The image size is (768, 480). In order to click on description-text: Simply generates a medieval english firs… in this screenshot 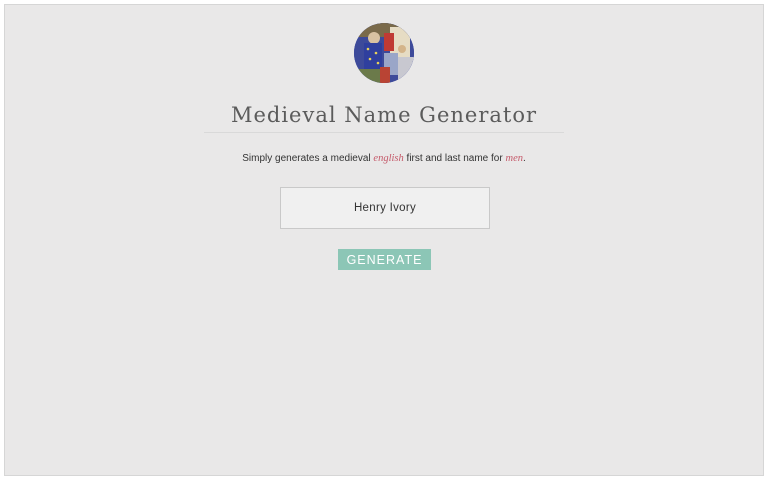, I will do `click(384, 159)`.